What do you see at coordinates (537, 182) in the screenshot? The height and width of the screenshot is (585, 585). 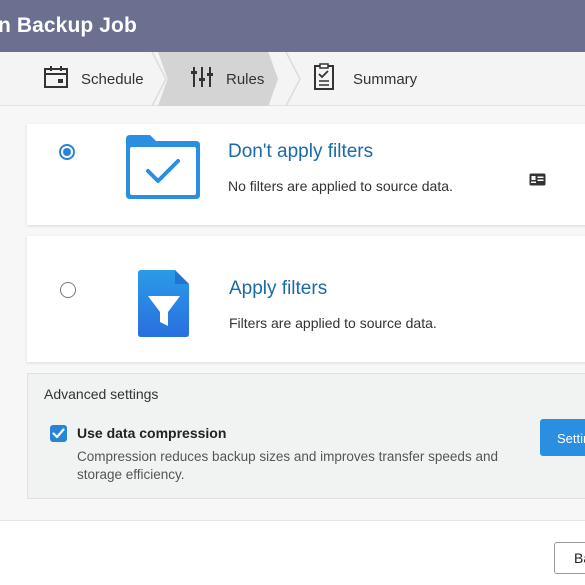 I see `contact-card-icon` at bounding box center [537, 182].